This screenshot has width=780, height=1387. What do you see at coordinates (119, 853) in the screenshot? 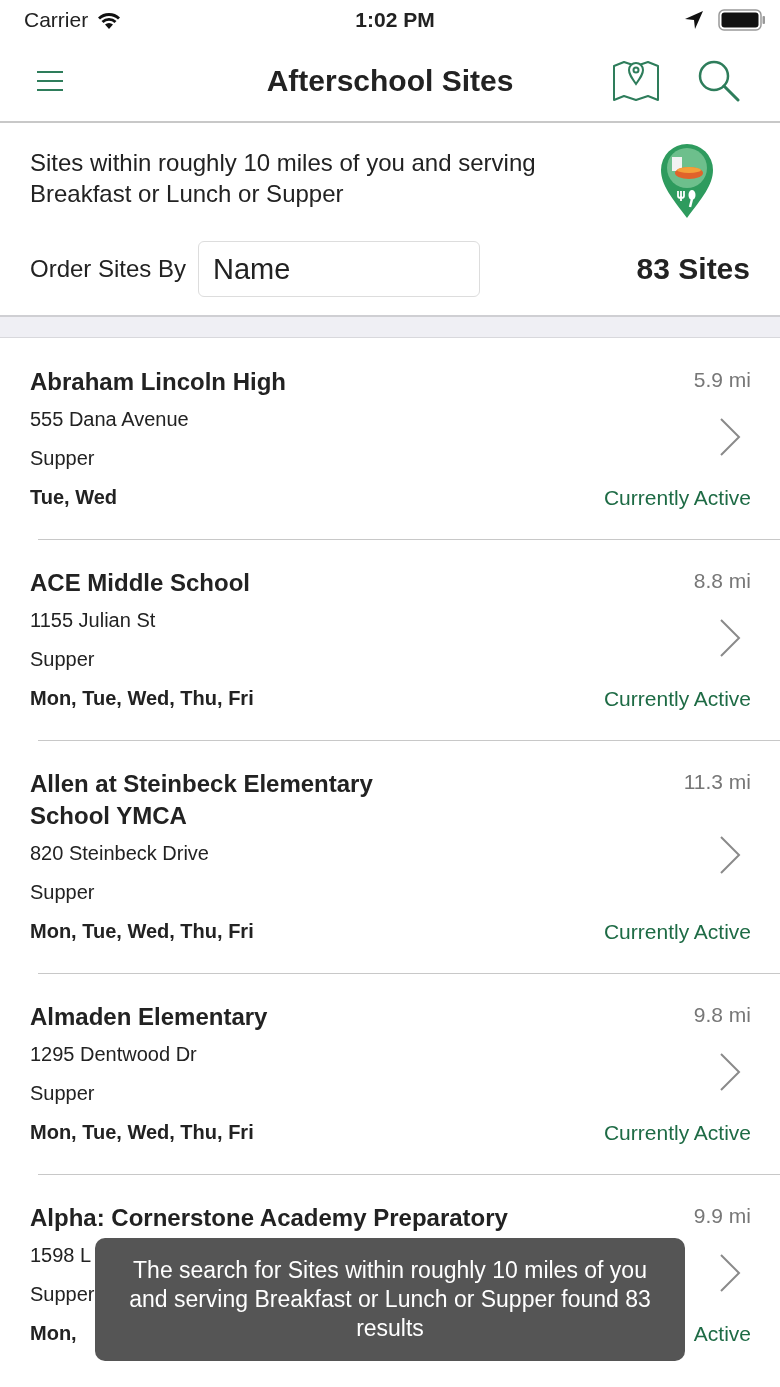
I see `site-address: 820 Steinbeck Drive` at bounding box center [119, 853].